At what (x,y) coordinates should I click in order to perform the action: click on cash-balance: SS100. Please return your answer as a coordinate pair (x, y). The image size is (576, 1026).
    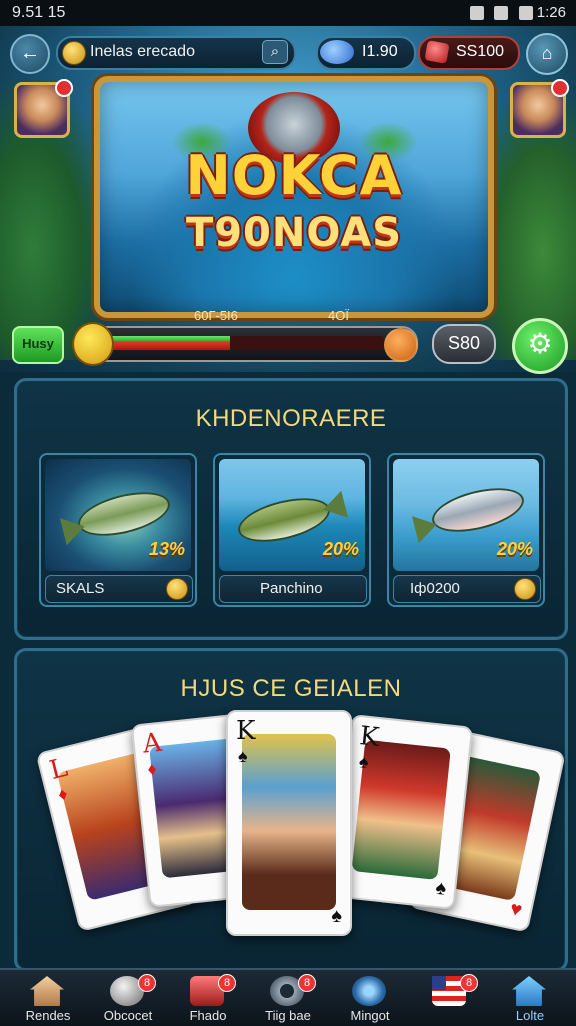
    Looking at the image, I should click on (469, 53).